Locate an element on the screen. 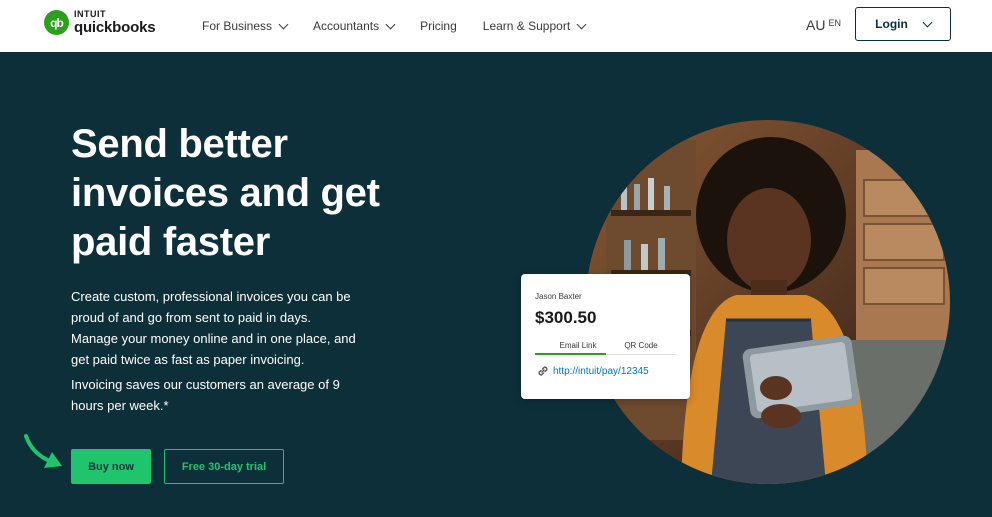 This screenshot has width=992, height=517. buy-now-label: Buy now is located at coordinates (111, 466).